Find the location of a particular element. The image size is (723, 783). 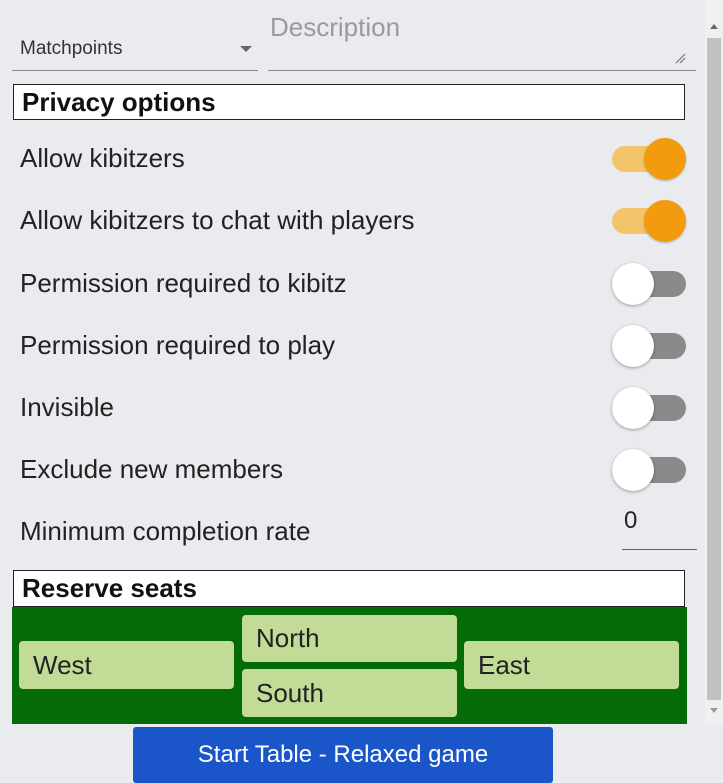

option-label: Allow kibitzers is located at coordinates (102, 158).